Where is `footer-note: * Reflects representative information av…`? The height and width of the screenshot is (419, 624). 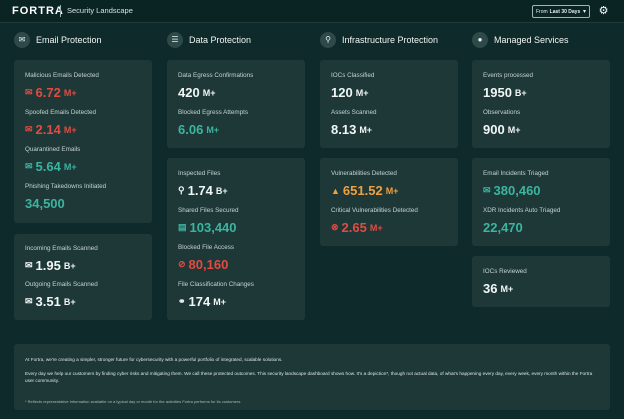 footer-note: * Reflects representative information av… is located at coordinates (133, 401).